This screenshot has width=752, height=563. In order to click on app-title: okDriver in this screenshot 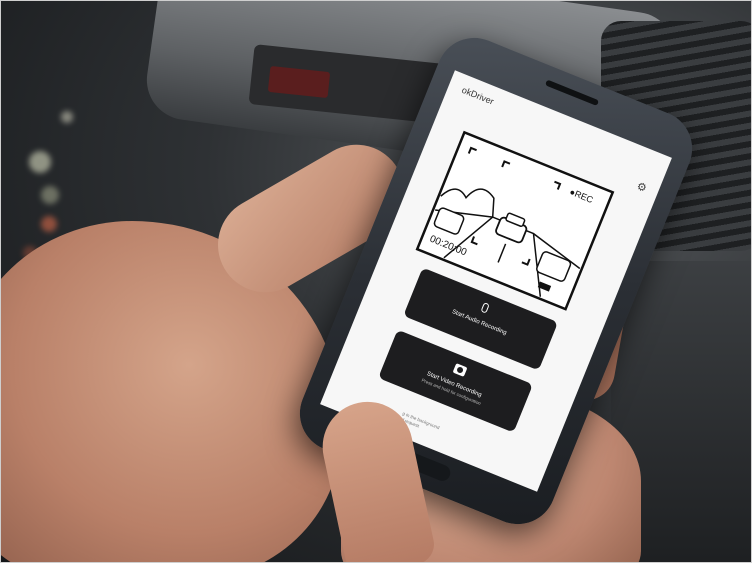, I will do `click(478, 95)`.